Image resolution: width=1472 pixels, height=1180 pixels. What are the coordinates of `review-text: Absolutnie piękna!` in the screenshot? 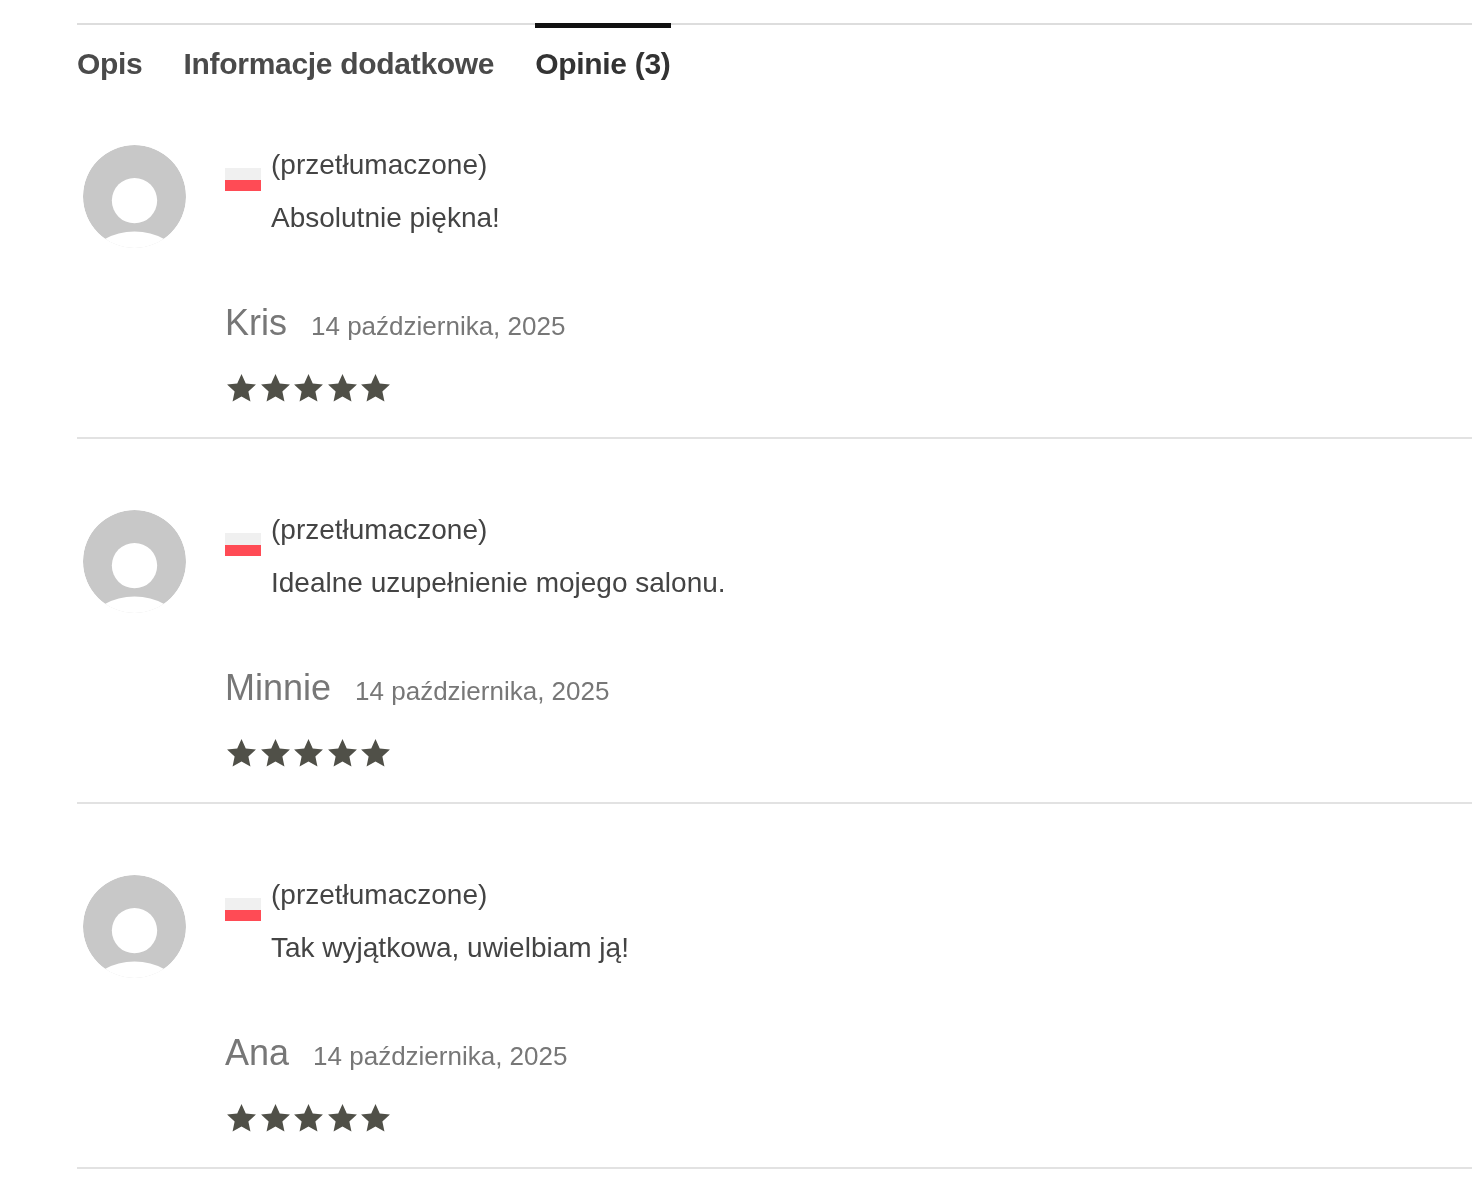 It's located at (385, 218).